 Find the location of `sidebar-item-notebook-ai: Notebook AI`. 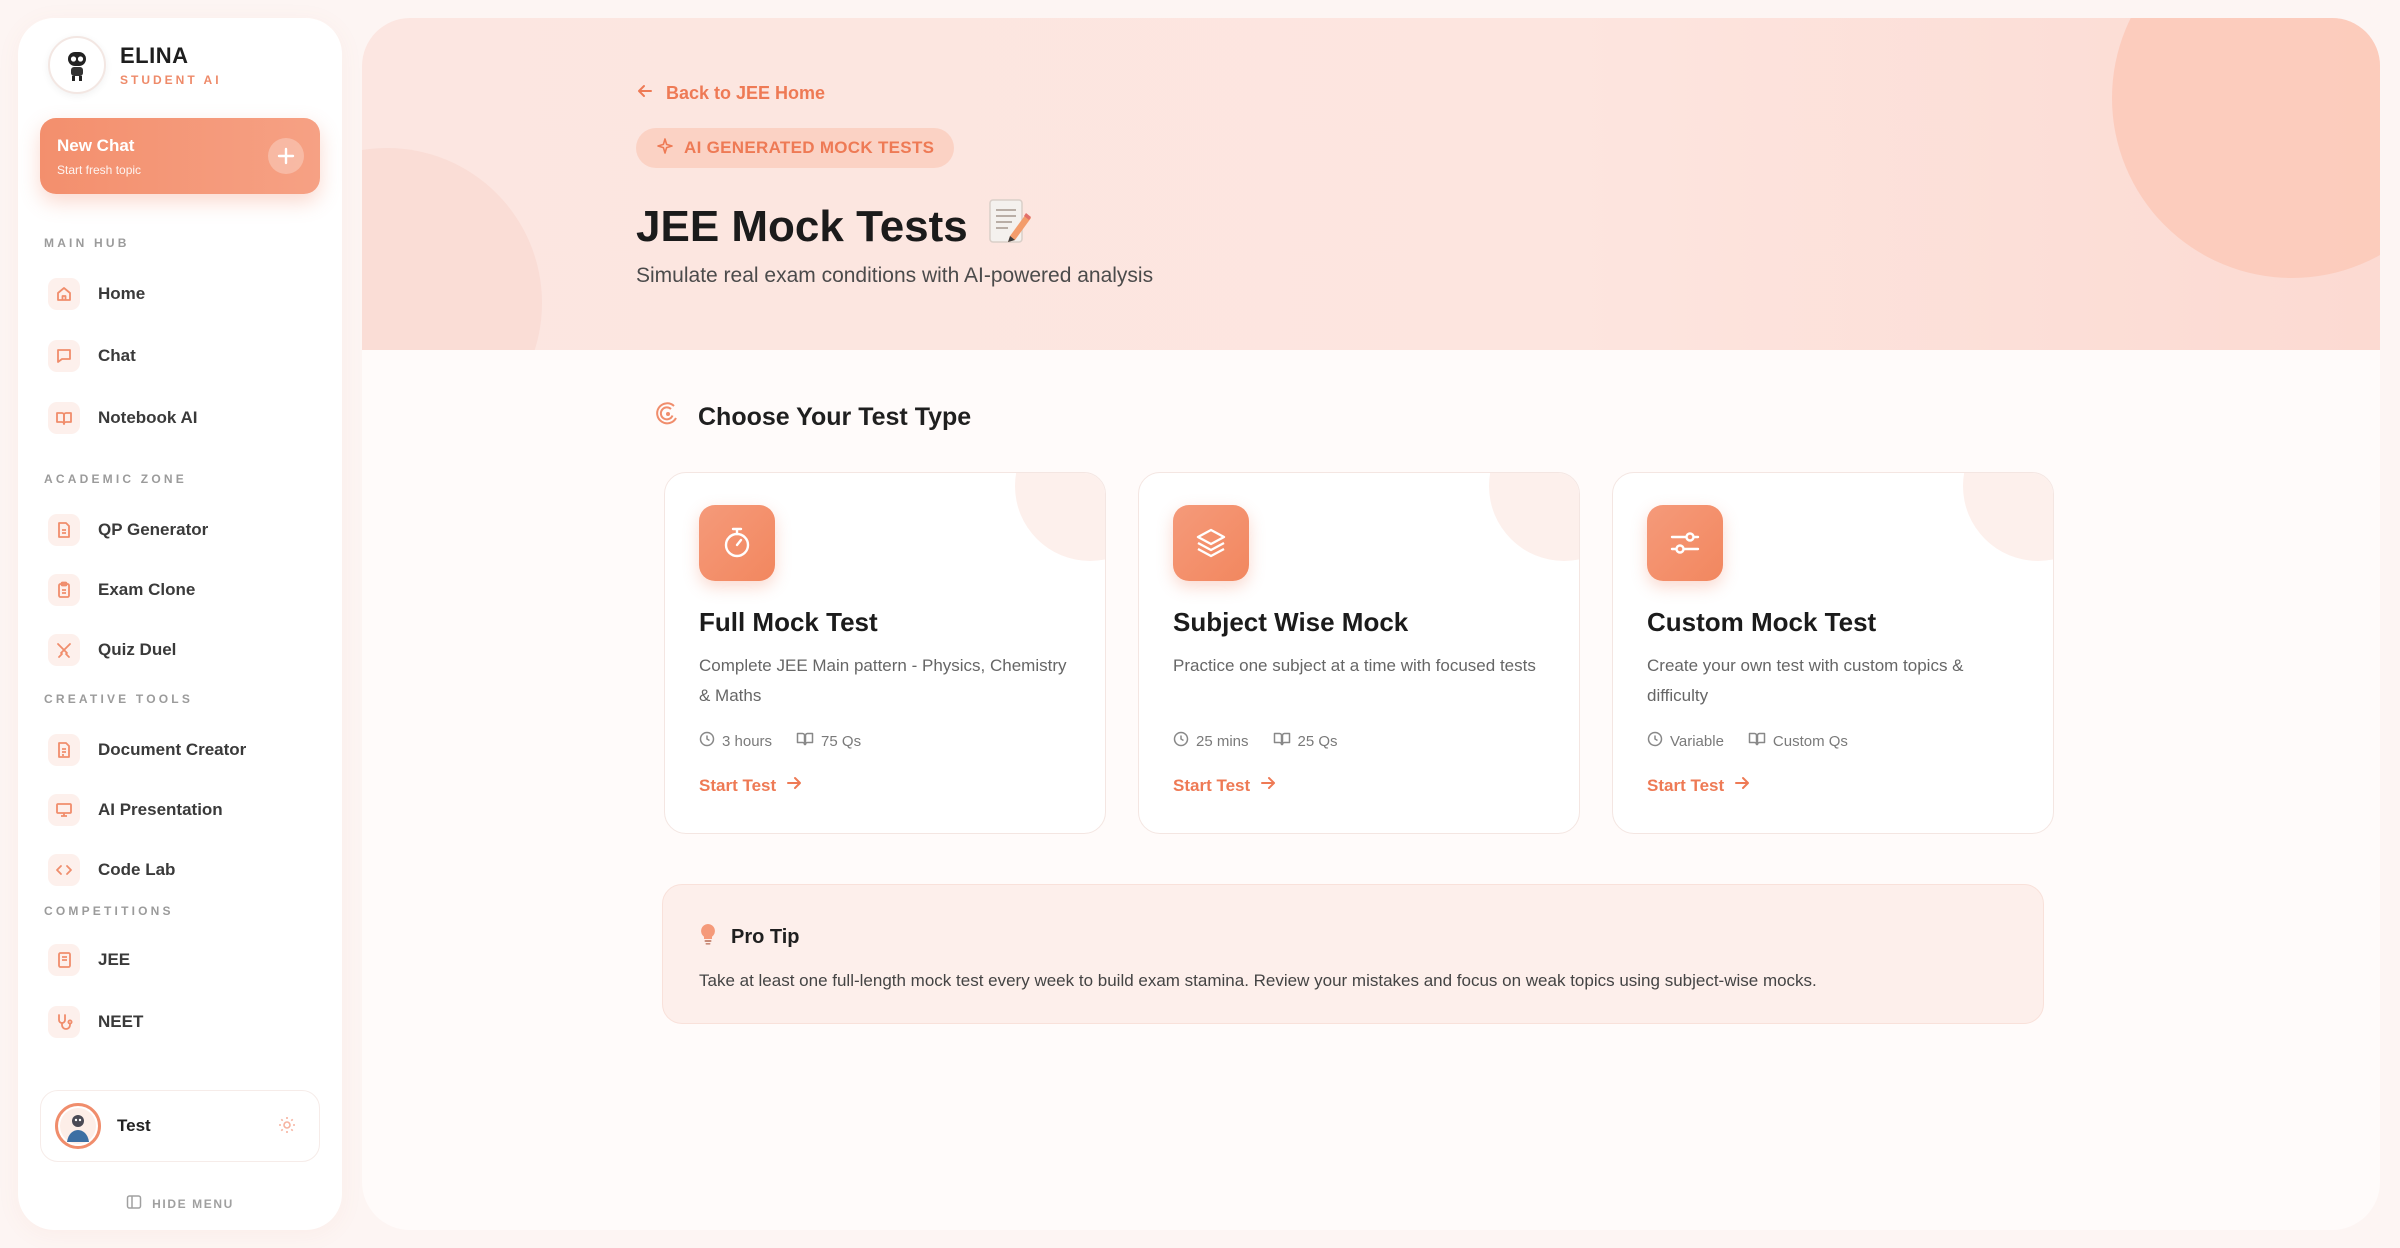

sidebar-item-notebook-ai: Notebook AI is located at coordinates (188, 418).